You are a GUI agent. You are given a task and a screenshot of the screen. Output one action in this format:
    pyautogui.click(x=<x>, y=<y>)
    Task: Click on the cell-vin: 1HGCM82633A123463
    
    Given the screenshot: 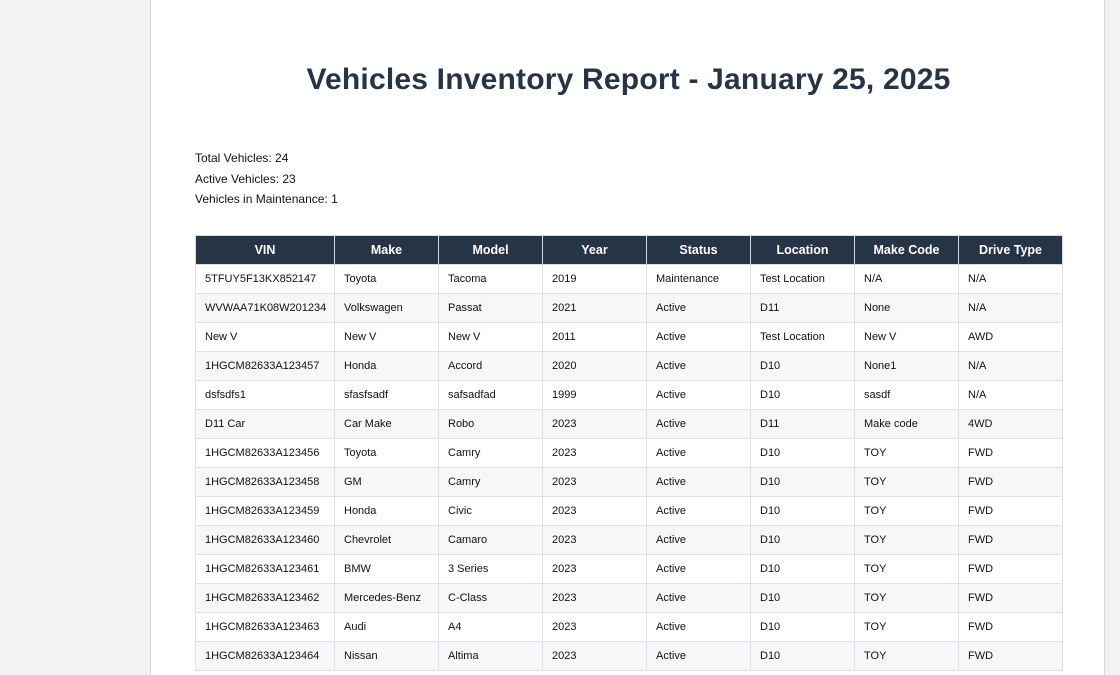 What is the action you would take?
    pyautogui.click(x=265, y=627)
    